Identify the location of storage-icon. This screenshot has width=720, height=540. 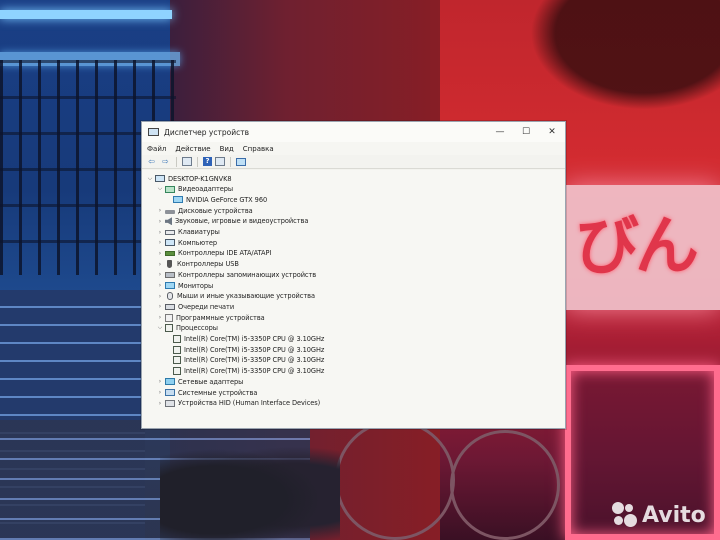
(170, 274).